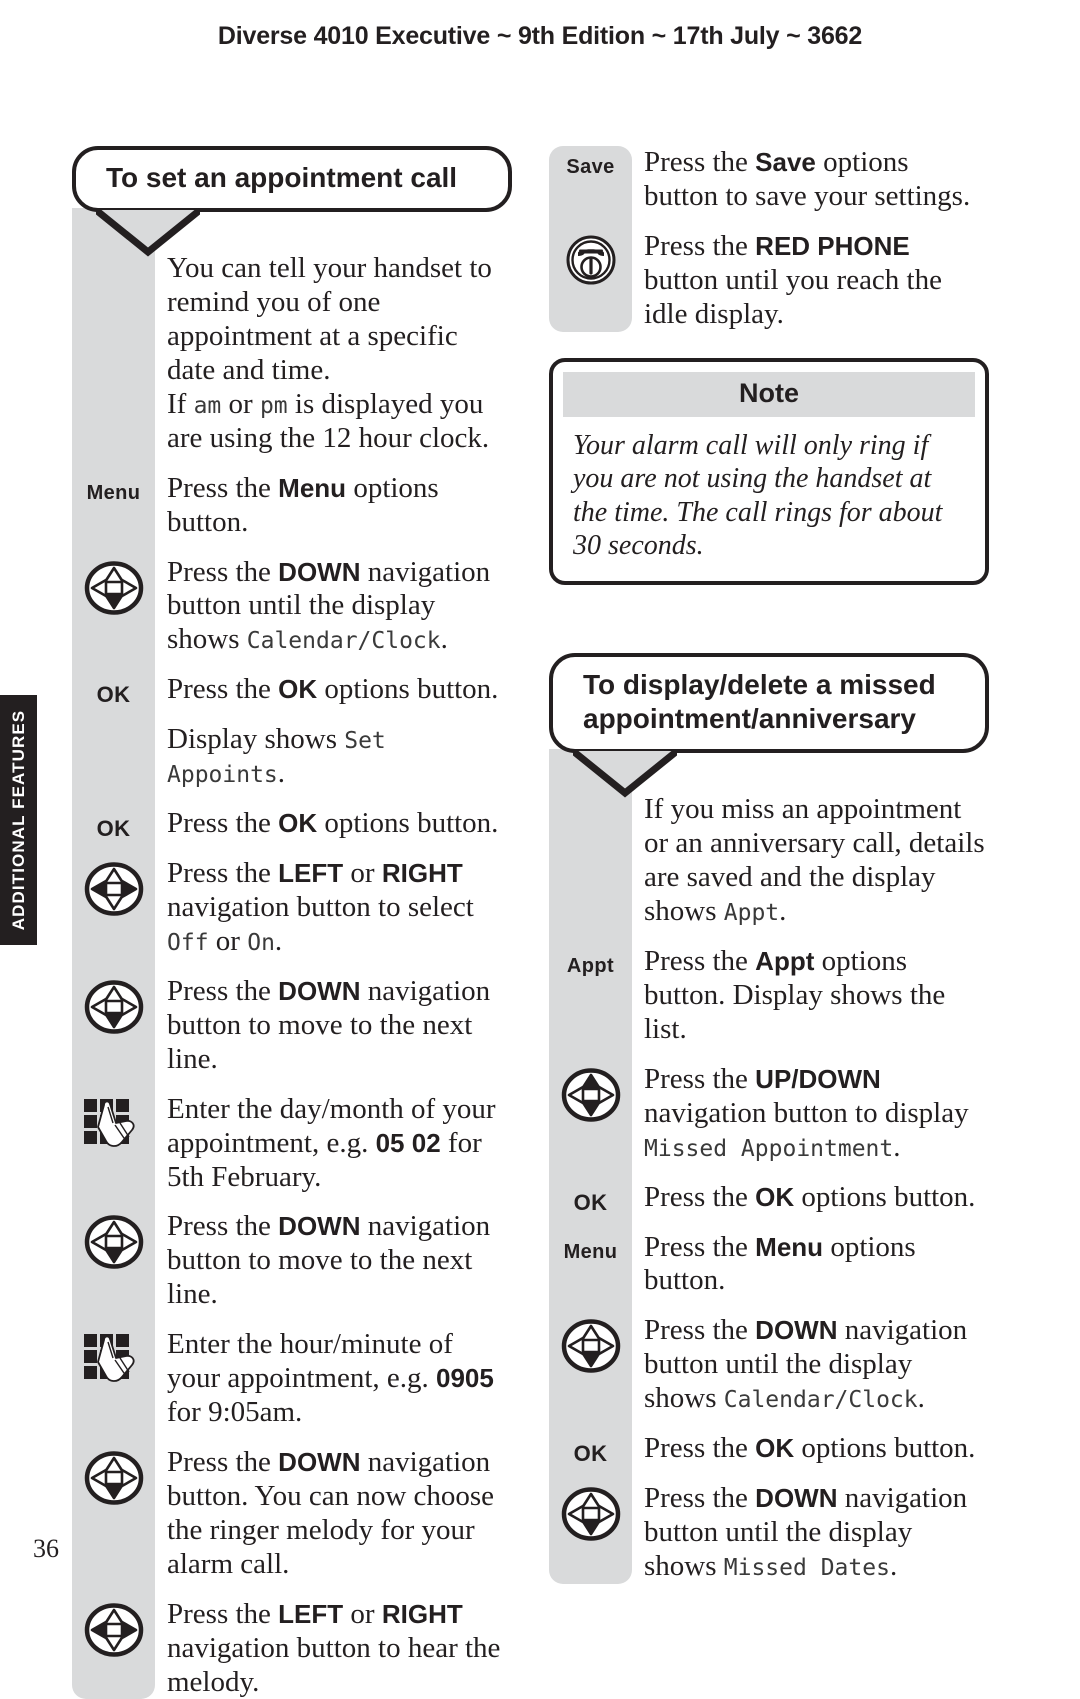 This screenshot has width=1080, height=1699. What do you see at coordinates (276, 756) in the screenshot?
I see `step-text: Display shows Set Appoints.` at bounding box center [276, 756].